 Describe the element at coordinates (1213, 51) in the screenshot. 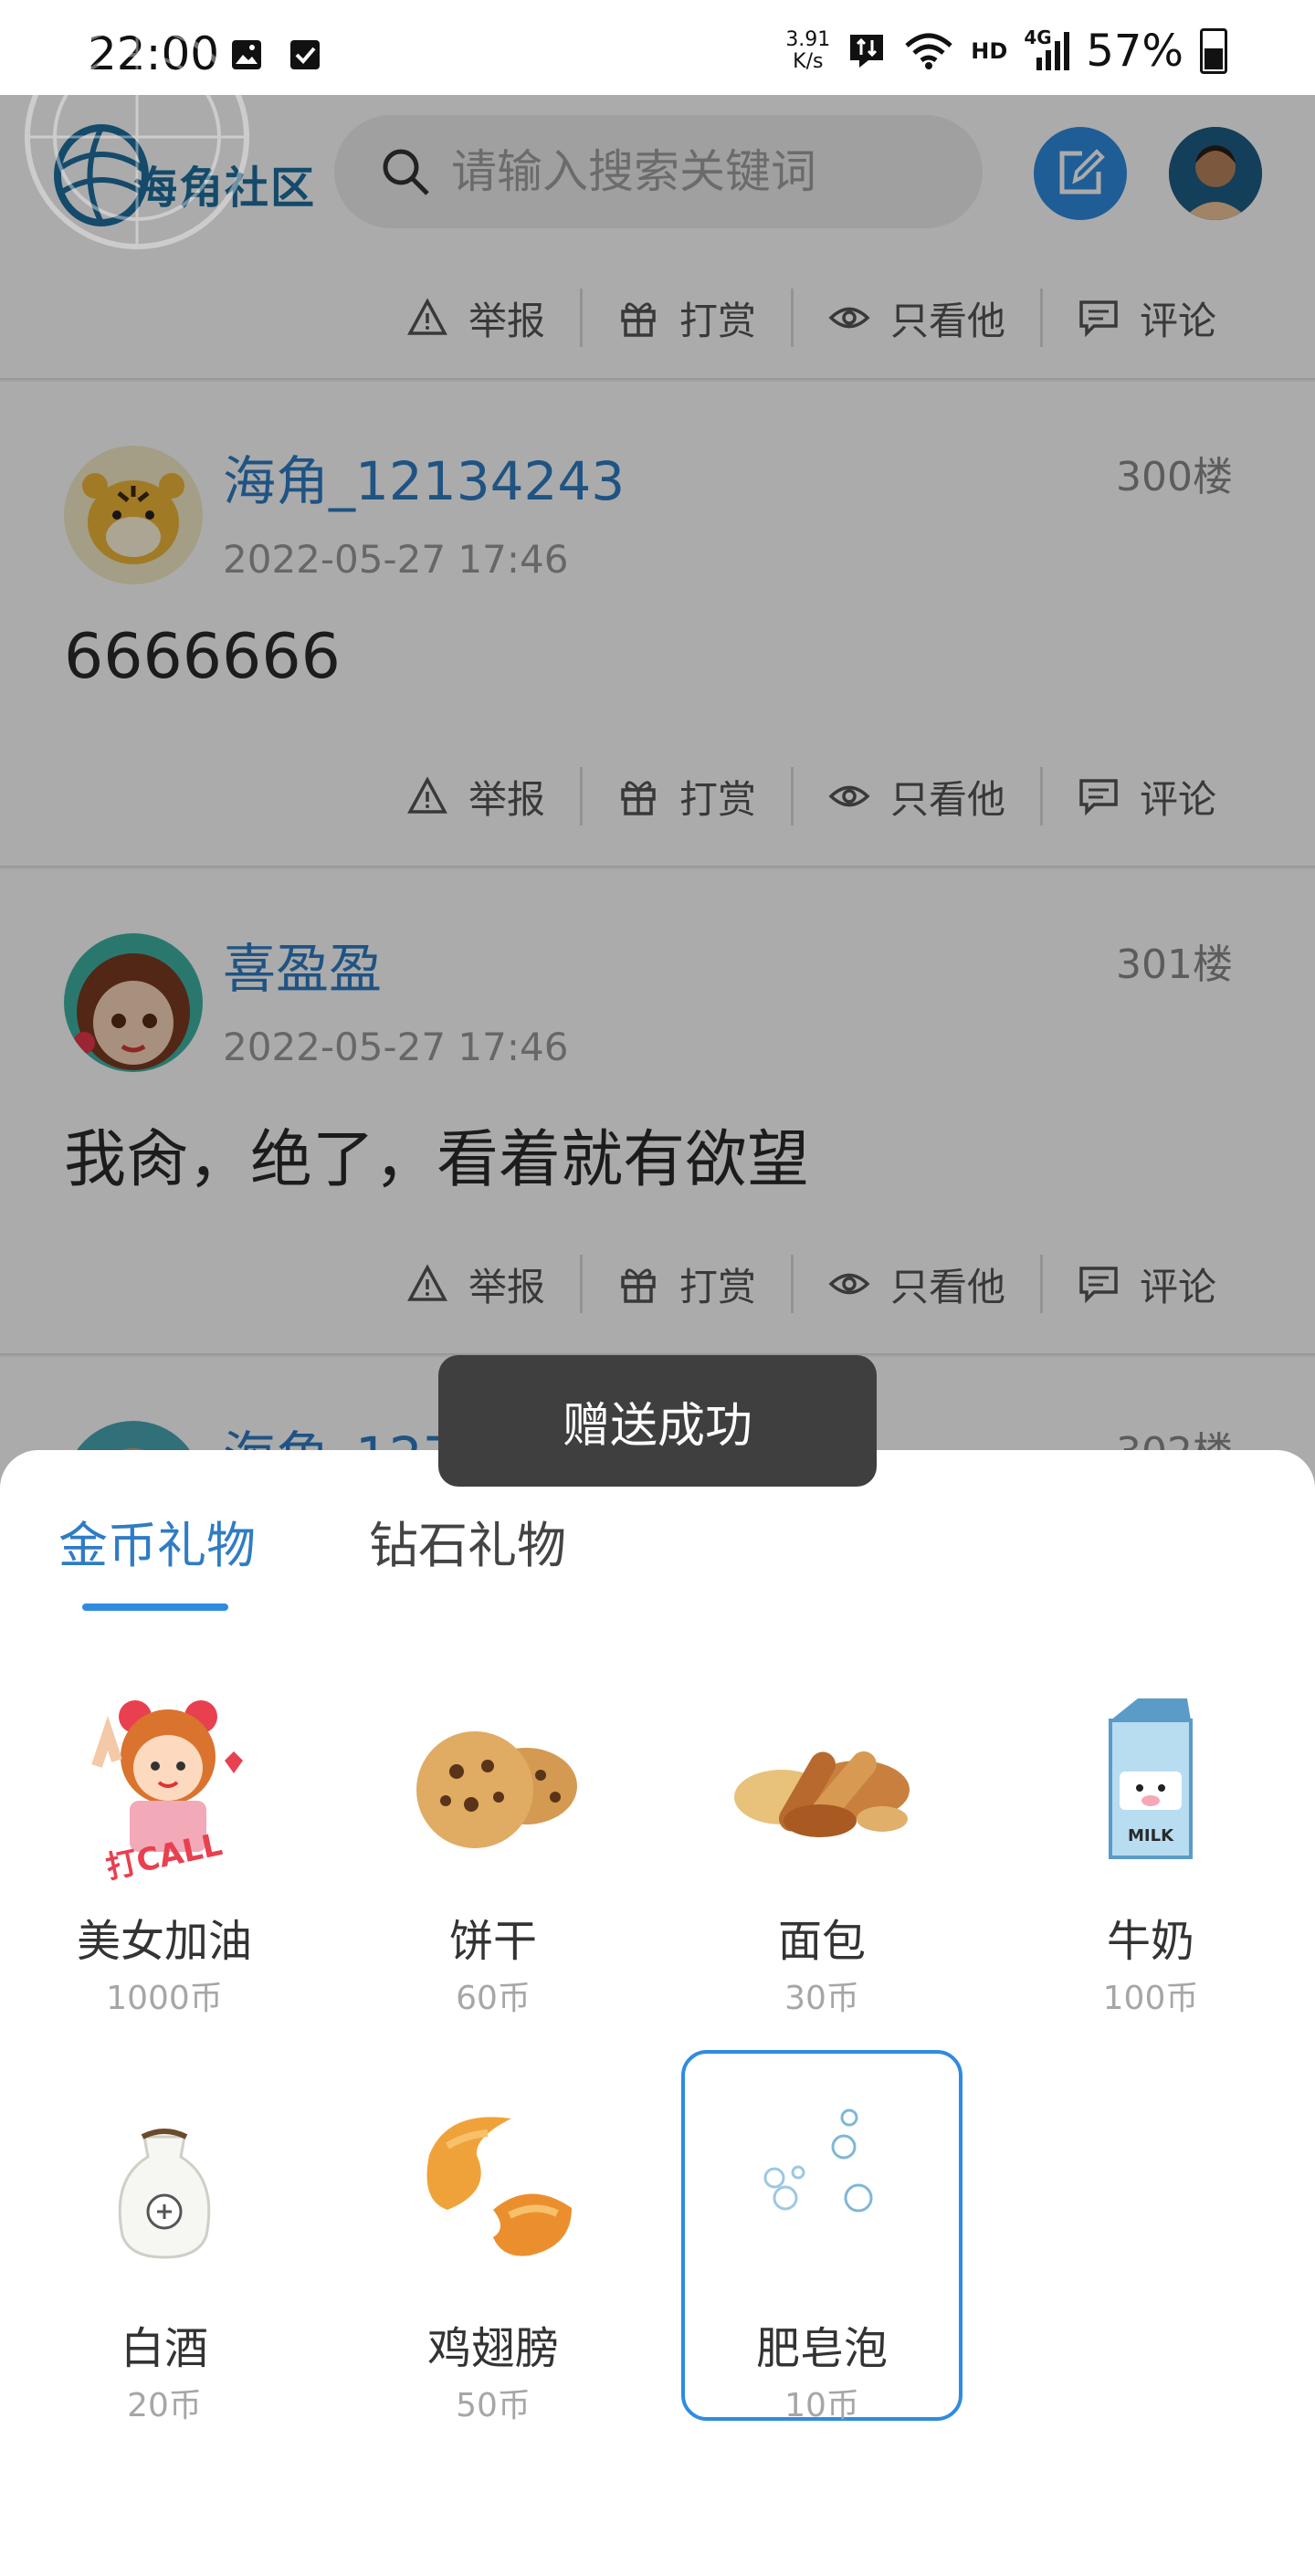

I see `battery-icon` at that location.